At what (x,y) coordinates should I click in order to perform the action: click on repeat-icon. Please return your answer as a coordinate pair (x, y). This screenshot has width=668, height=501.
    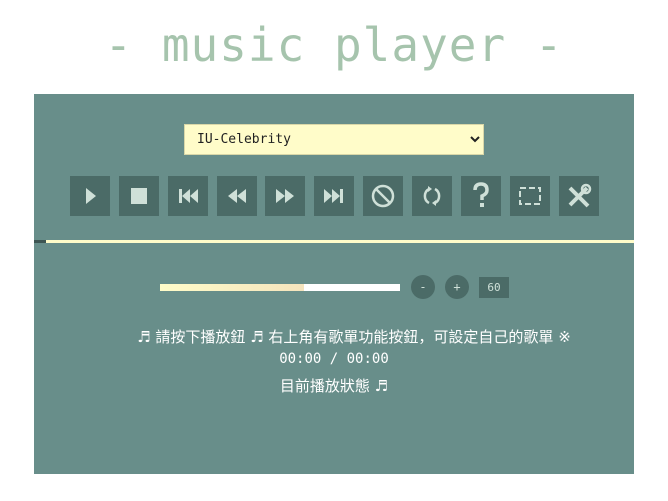
    Looking at the image, I should click on (432, 196).